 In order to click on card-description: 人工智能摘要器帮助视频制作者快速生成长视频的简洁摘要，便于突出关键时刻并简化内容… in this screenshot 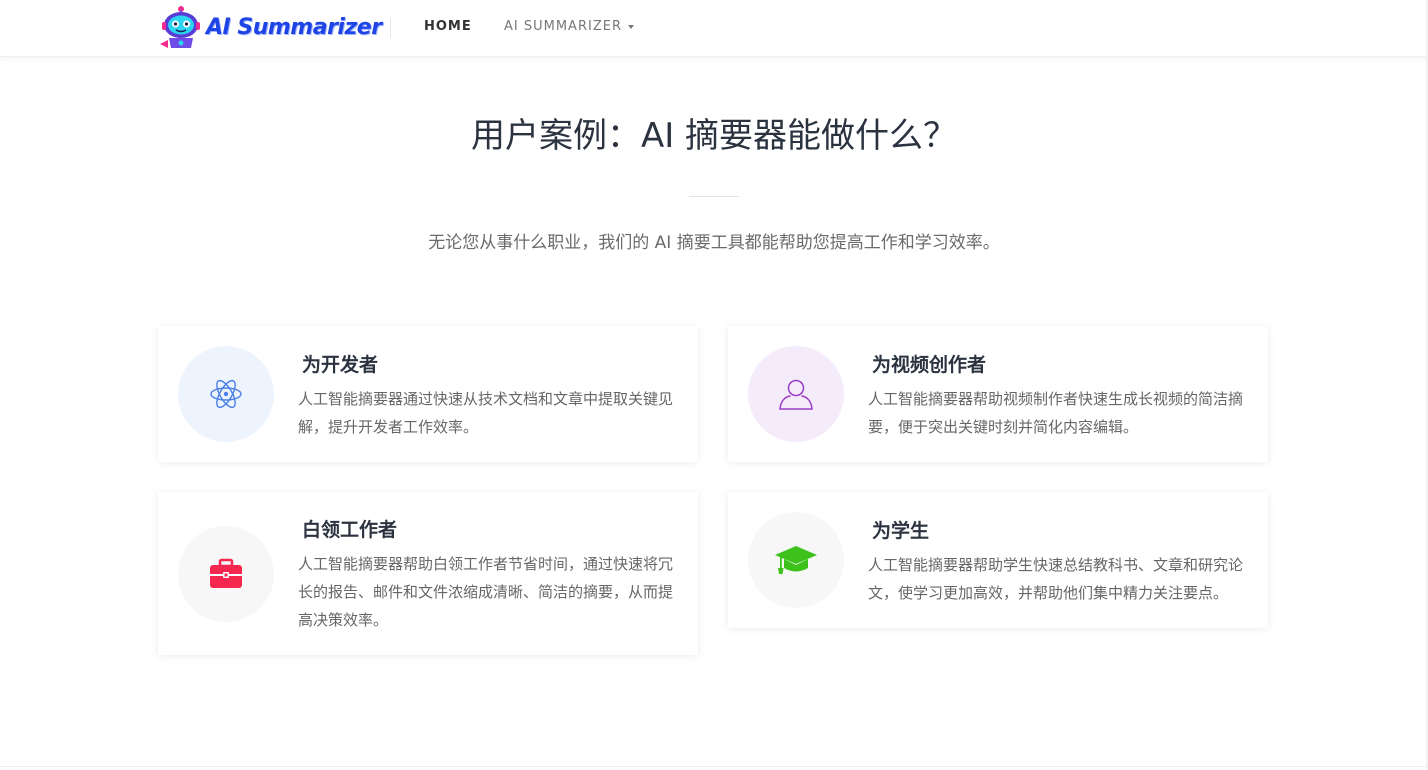, I will do `click(1056, 413)`.